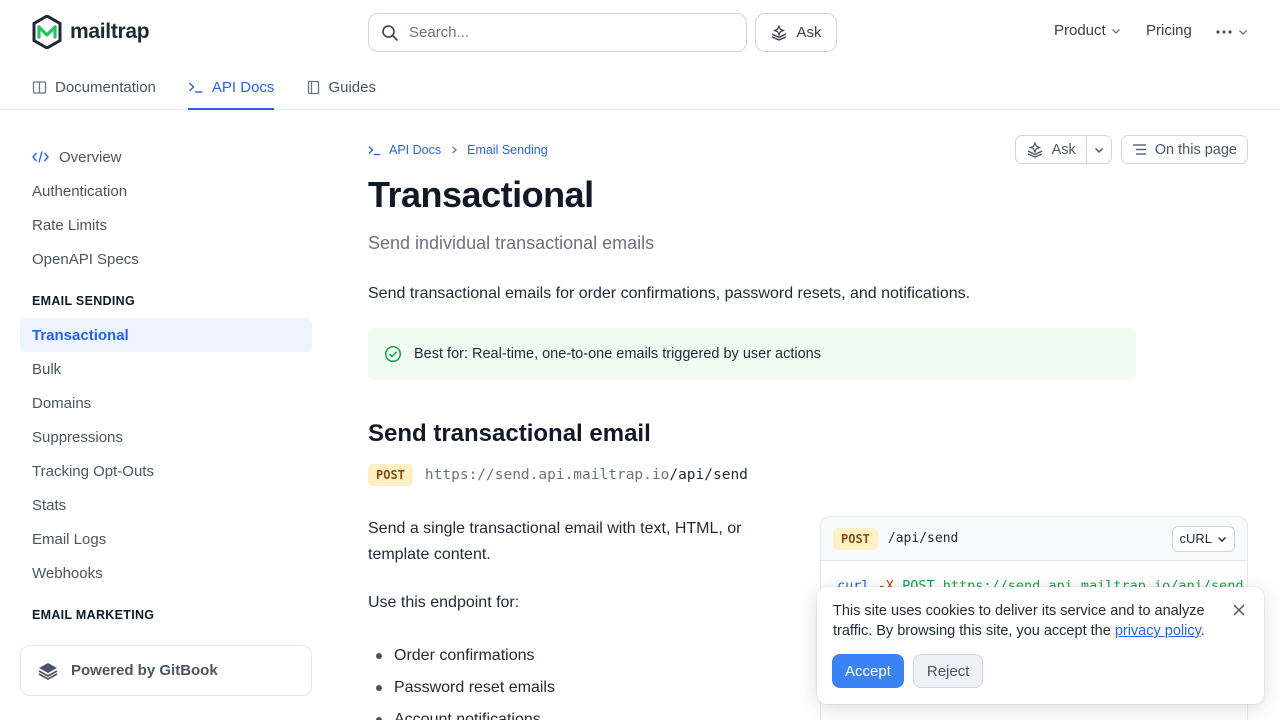 This screenshot has height=720, width=1280. I want to click on search-input, so click(569, 32).